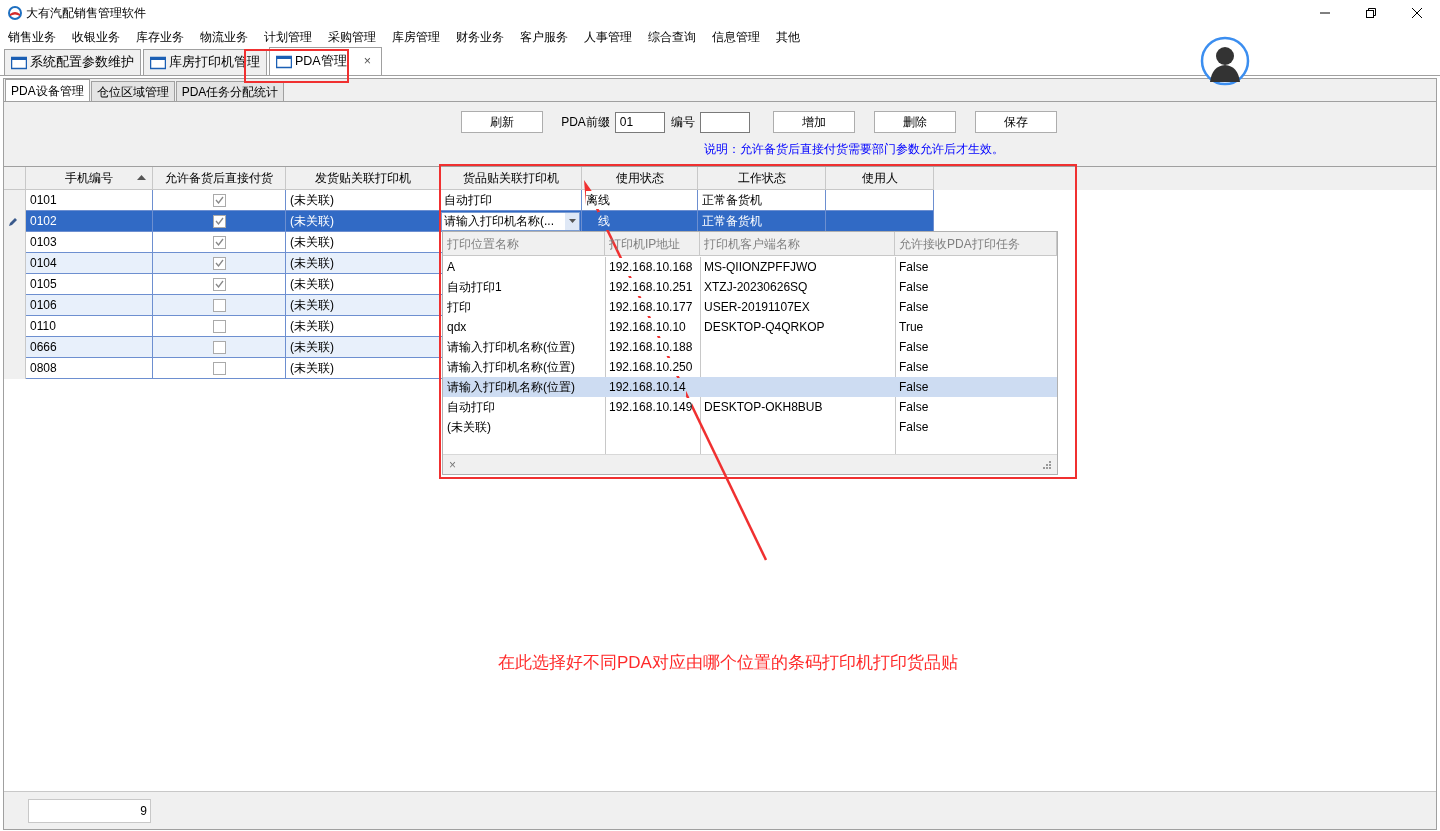 This screenshot has height=831, width=1440. What do you see at coordinates (72, 62) in the screenshot?
I see `document-tab: 系统配置参数维护` at bounding box center [72, 62].